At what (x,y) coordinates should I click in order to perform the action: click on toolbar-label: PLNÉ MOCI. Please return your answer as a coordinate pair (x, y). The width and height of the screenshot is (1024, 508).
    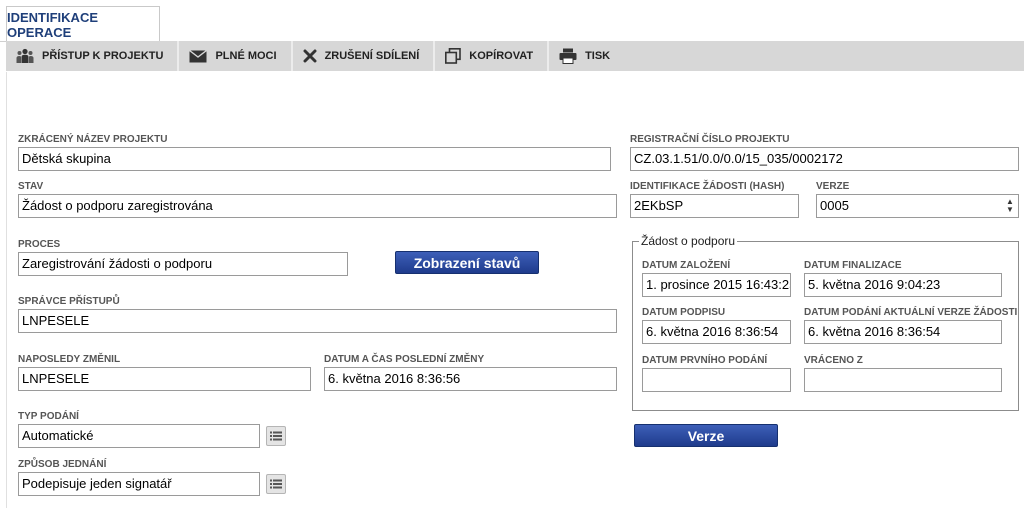
    Looking at the image, I should click on (246, 56).